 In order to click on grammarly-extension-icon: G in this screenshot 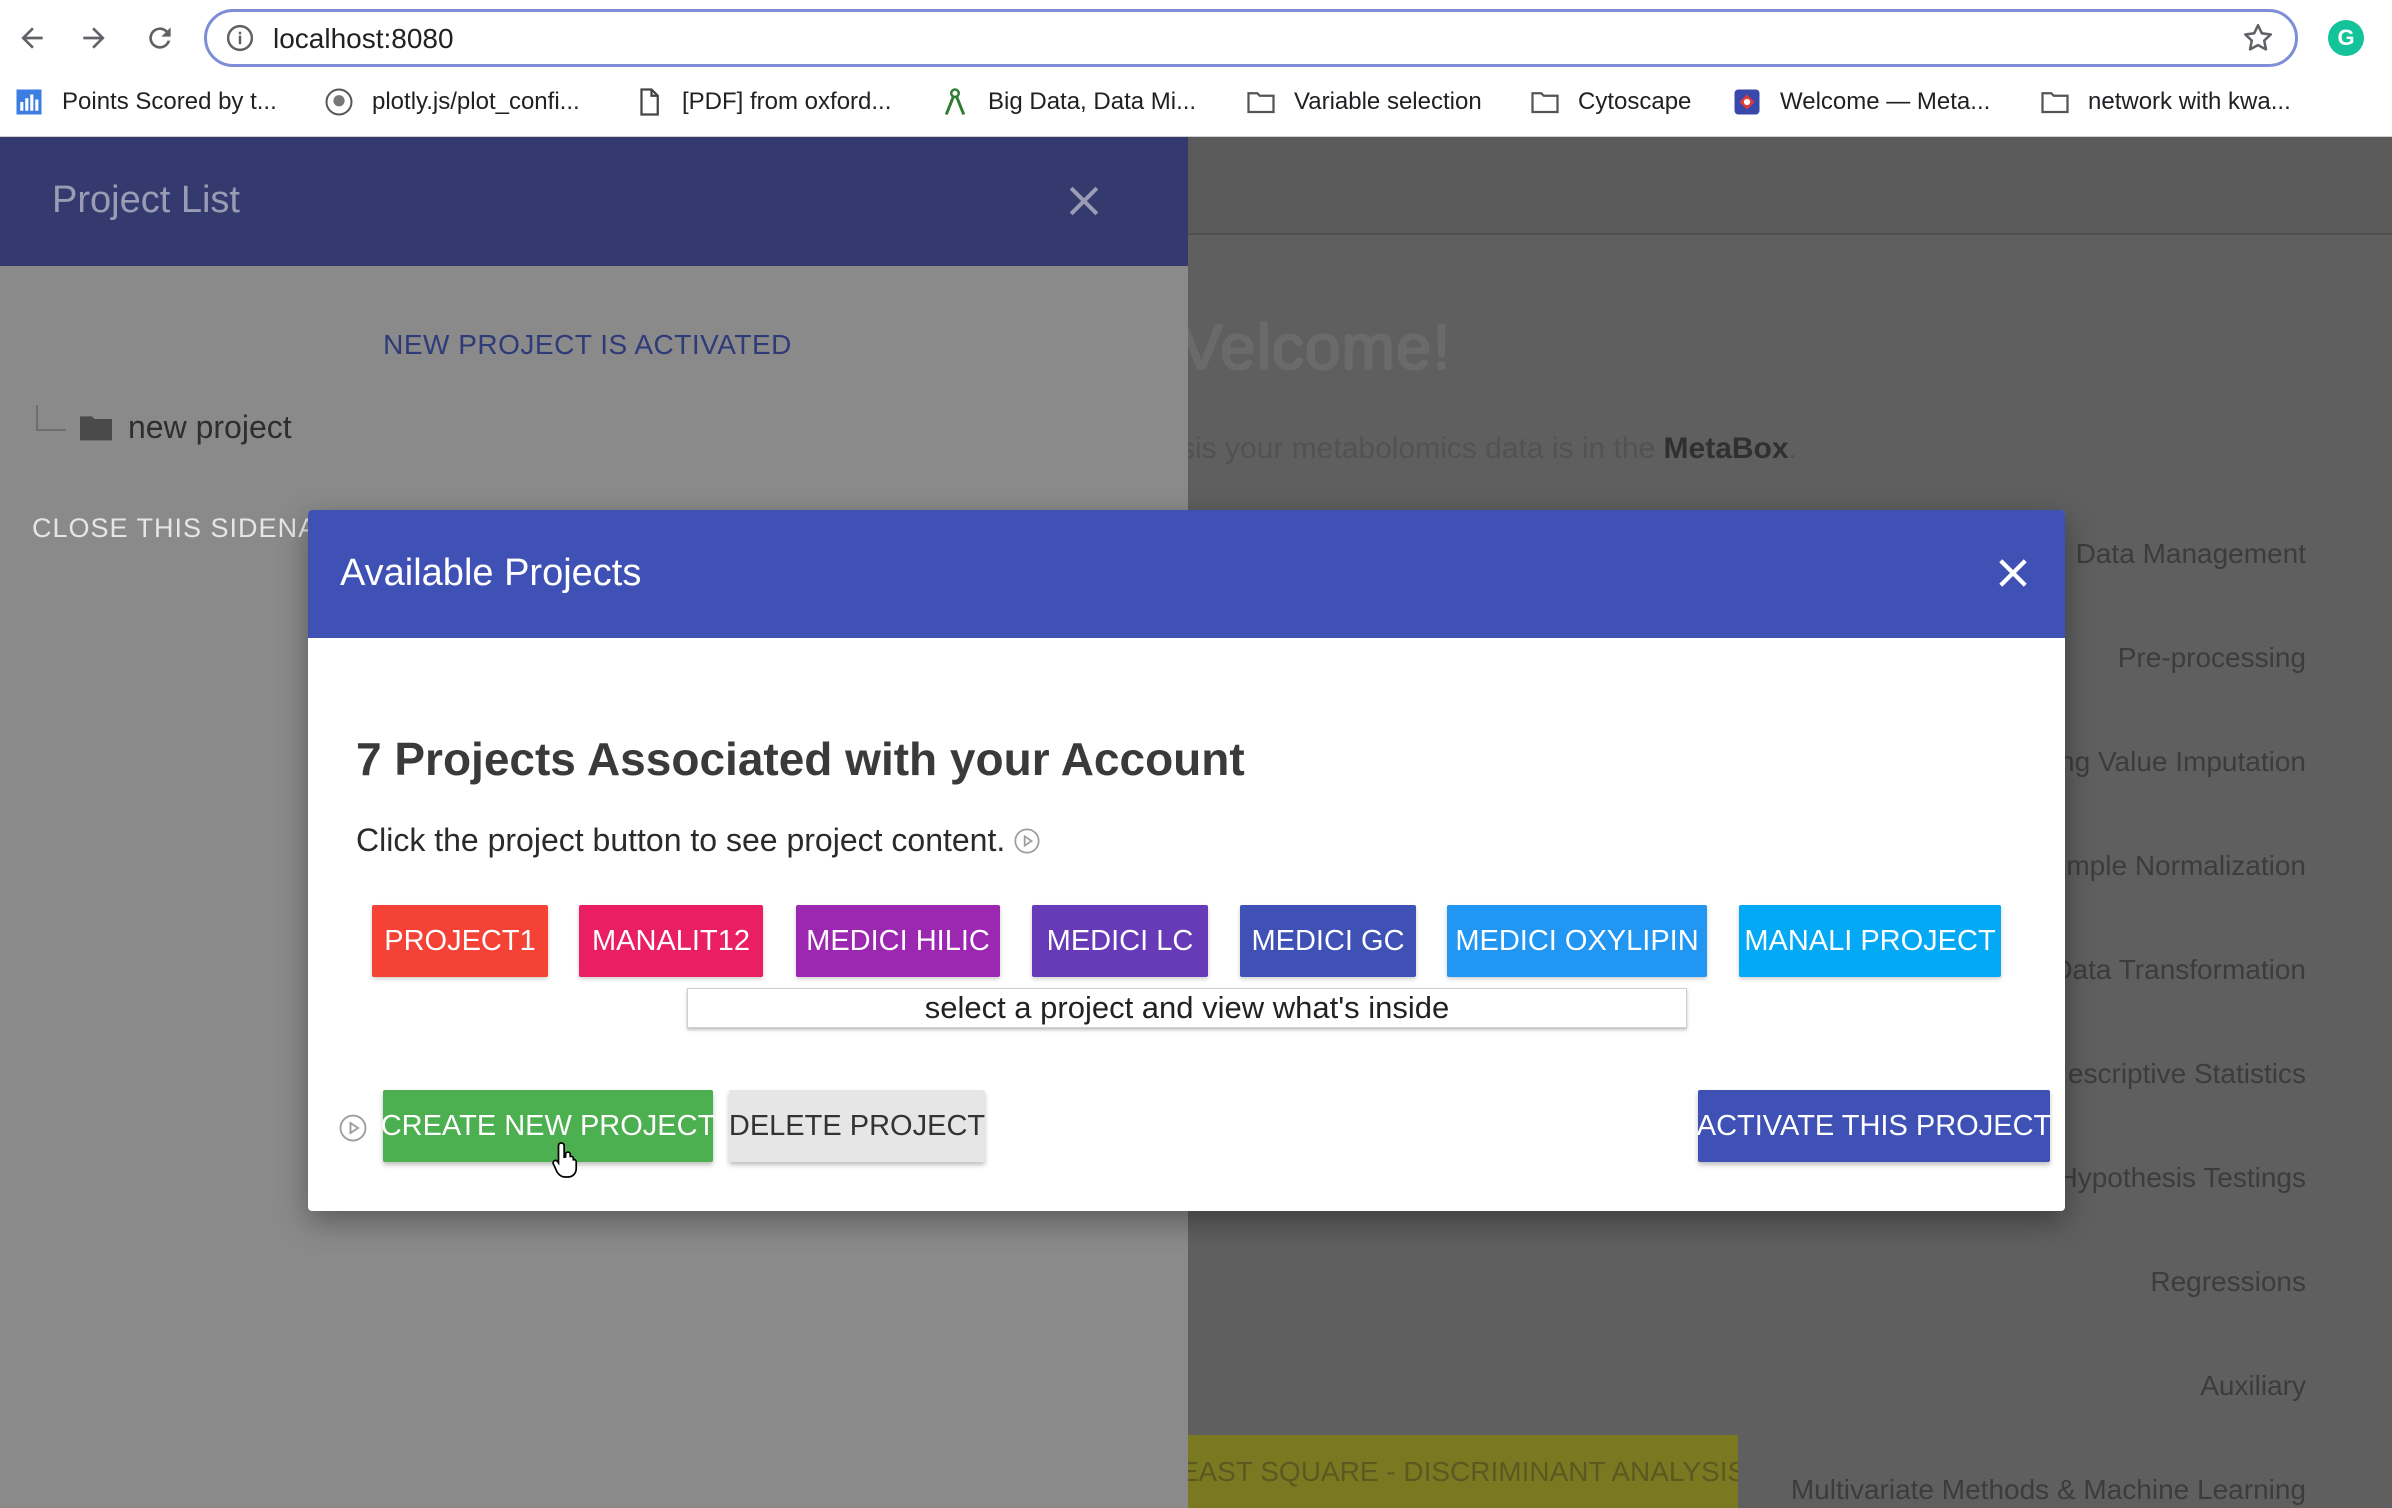, I will do `click(2346, 38)`.